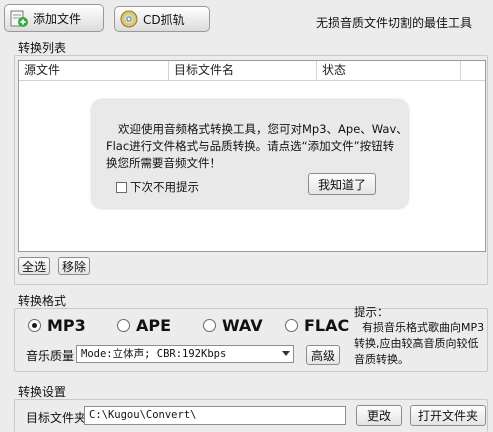 This screenshot has height=432, width=493. Describe the element at coordinates (423, 327) in the screenshot. I see `hint-line1: 有损音乐格式歌曲向MP3` at that location.